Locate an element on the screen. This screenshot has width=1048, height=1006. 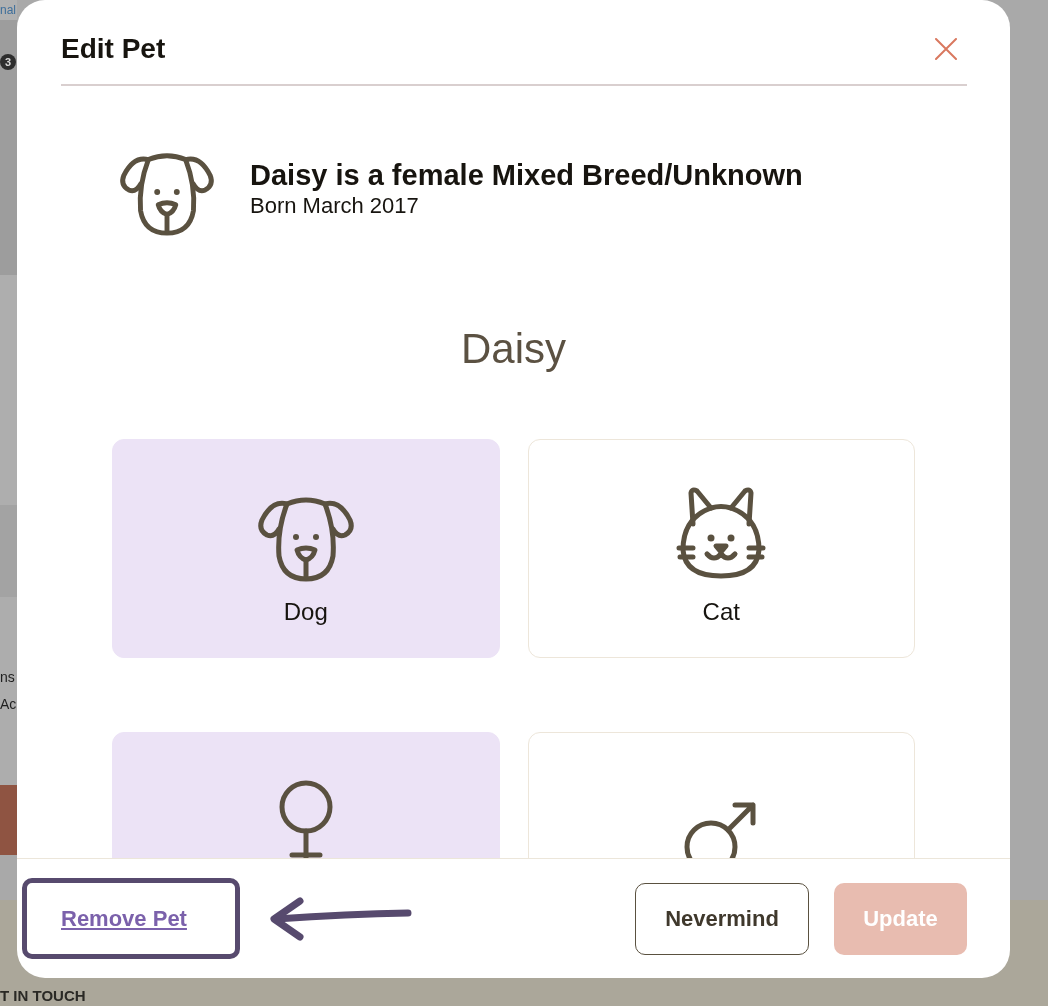
close-button is located at coordinates (946, 49).